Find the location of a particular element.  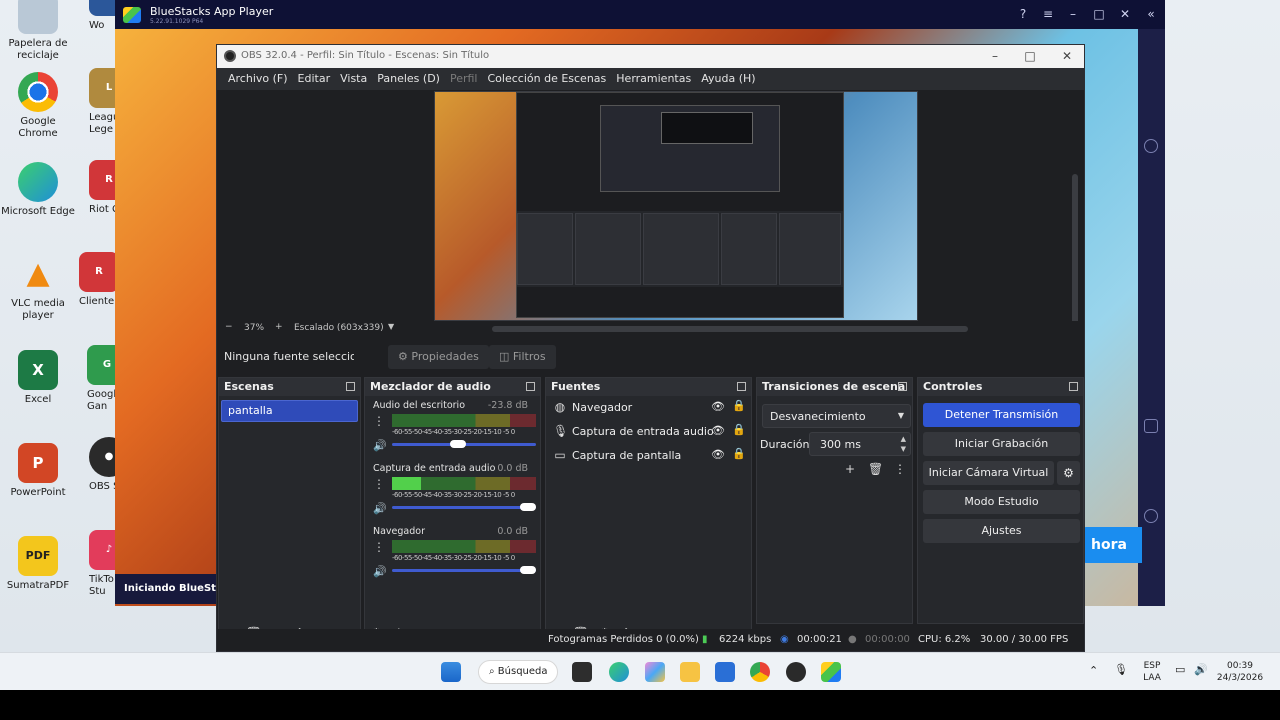

spin-arrows-icon: ▲ ▼ is located at coordinates (903, 444).